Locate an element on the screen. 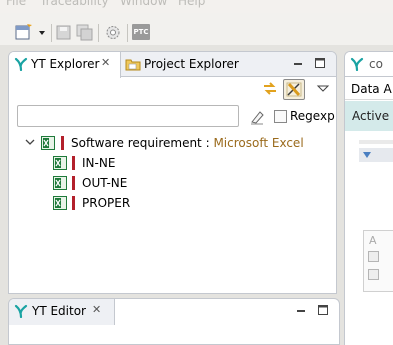 This screenshot has height=345, width=393. active-label: Active is located at coordinates (371, 116).